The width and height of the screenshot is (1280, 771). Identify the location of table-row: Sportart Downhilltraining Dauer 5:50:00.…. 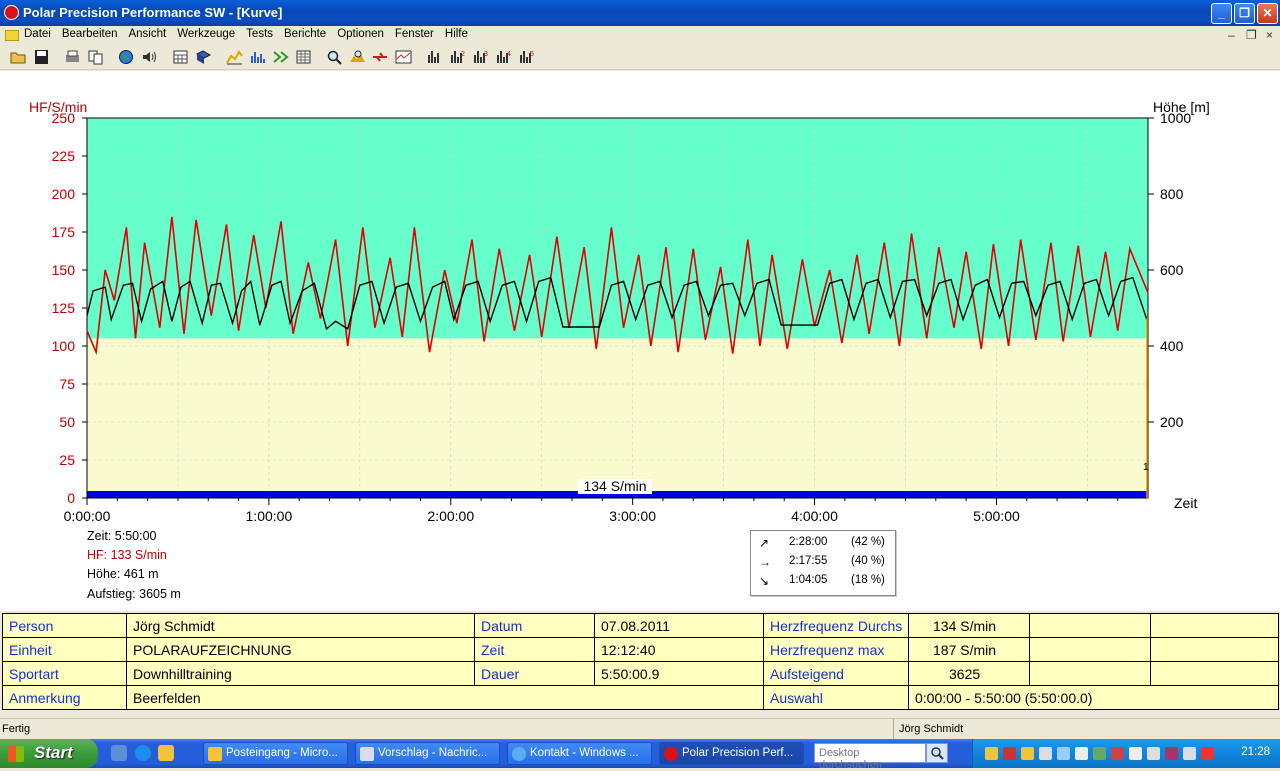
(640, 673).